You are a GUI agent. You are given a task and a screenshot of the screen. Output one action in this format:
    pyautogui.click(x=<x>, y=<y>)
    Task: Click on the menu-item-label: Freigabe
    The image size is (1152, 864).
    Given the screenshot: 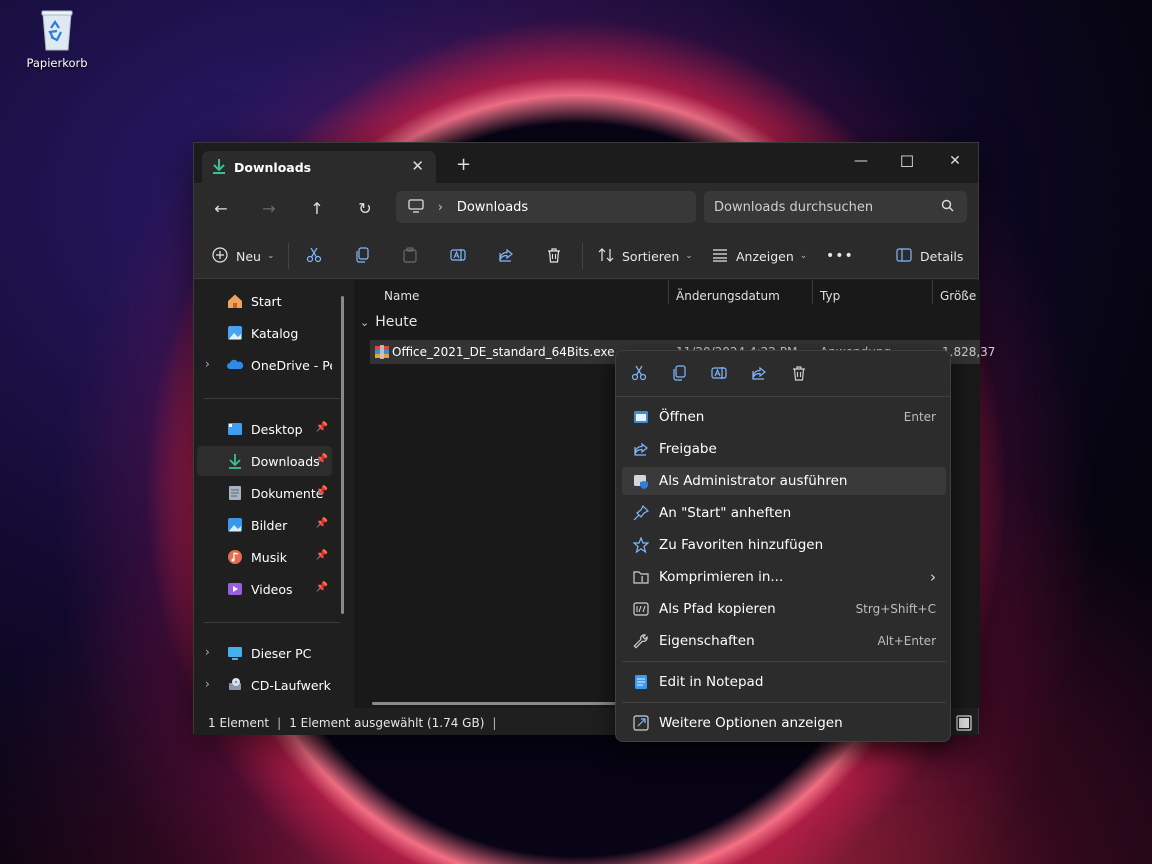 What is the action you would take?
    pyautogui.click(x=688, y=449)
    